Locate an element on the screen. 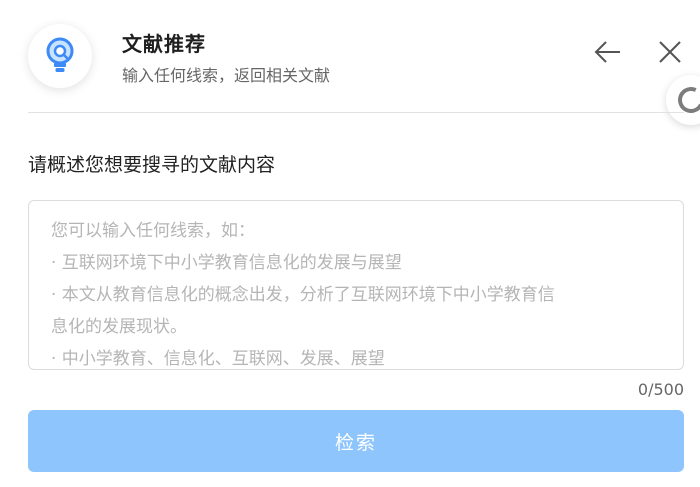 The height and width of the screenshot is (487, 700). placeholder-line: 您可以输入任何线索，如： is located at coordinates (153, 231).